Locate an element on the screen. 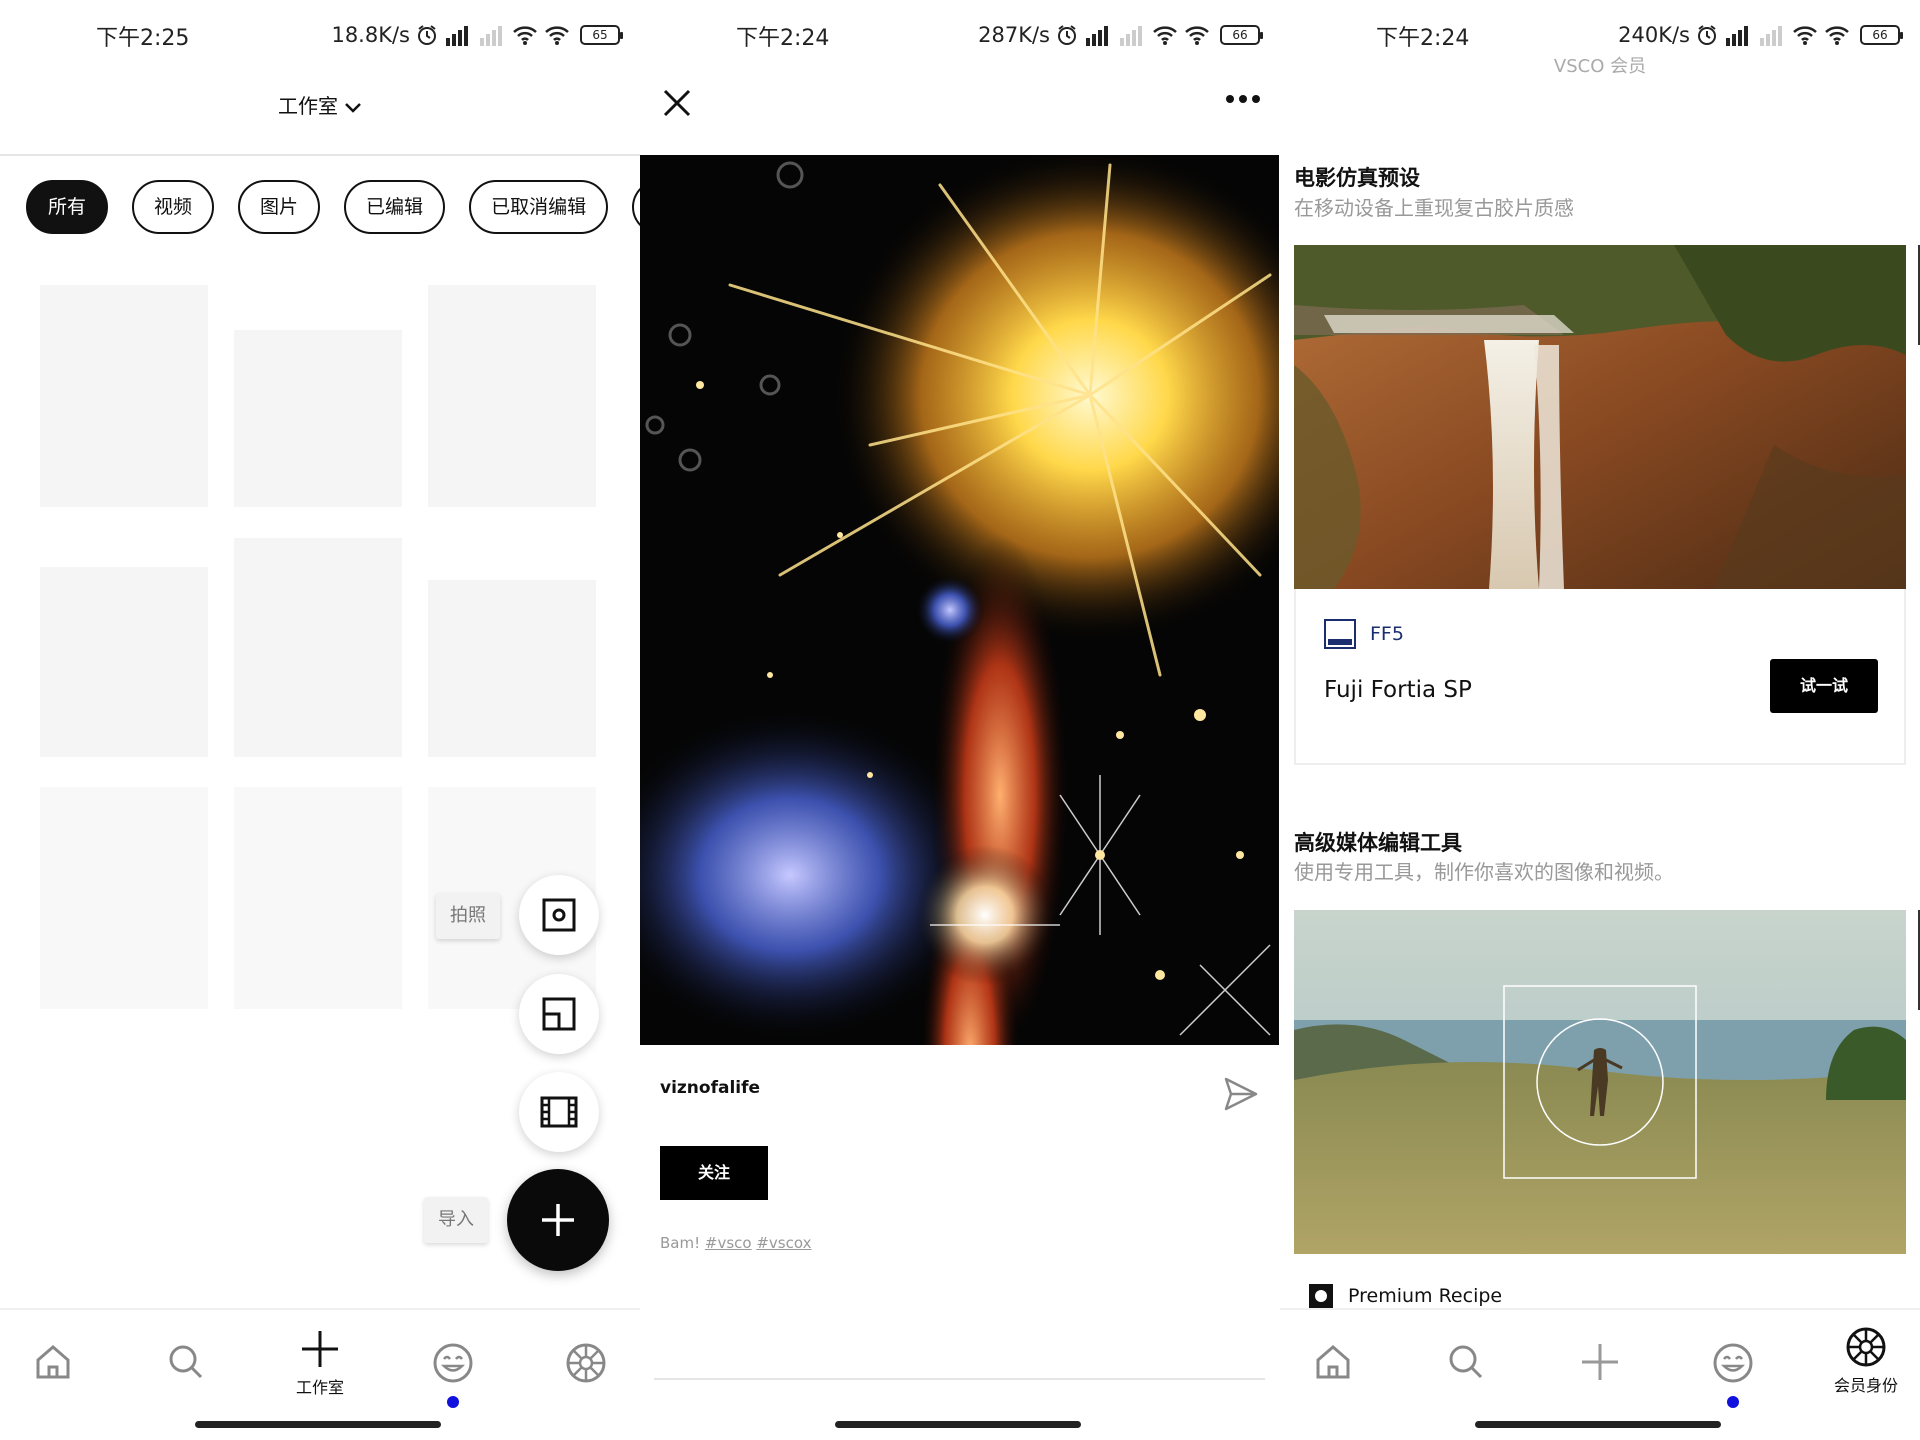 The image size is (1920, 1440). camera-label: 拍照 is located at coordinates (468, 916).